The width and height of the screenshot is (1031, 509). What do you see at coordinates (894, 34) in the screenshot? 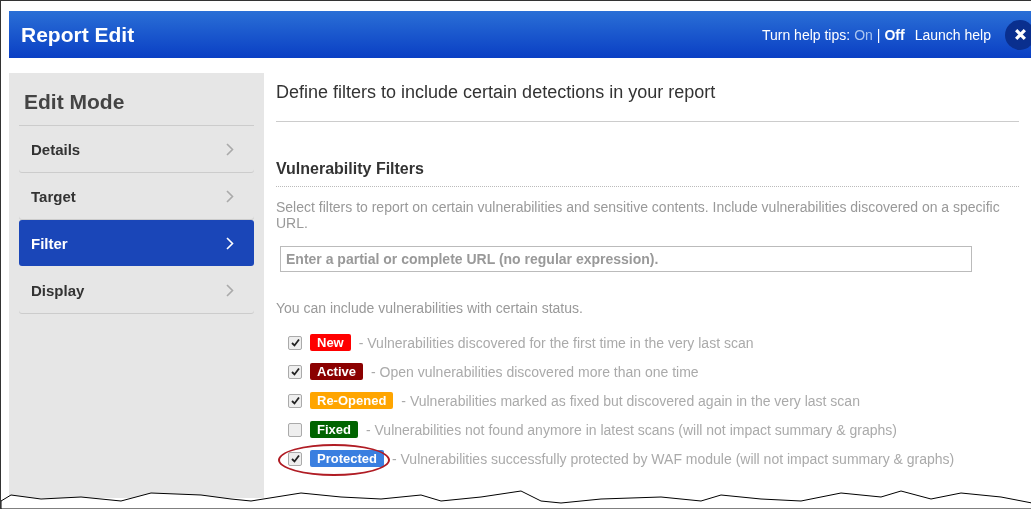
I see `help-tips-off: Off` at bounding box center [894, 34].